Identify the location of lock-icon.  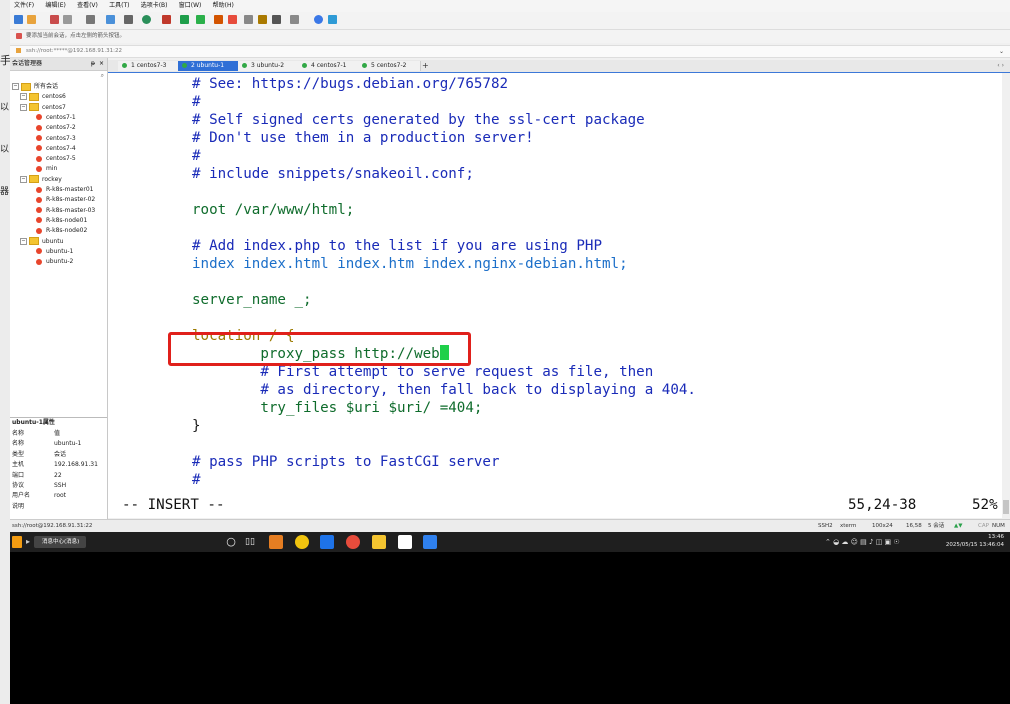
(218, 19).